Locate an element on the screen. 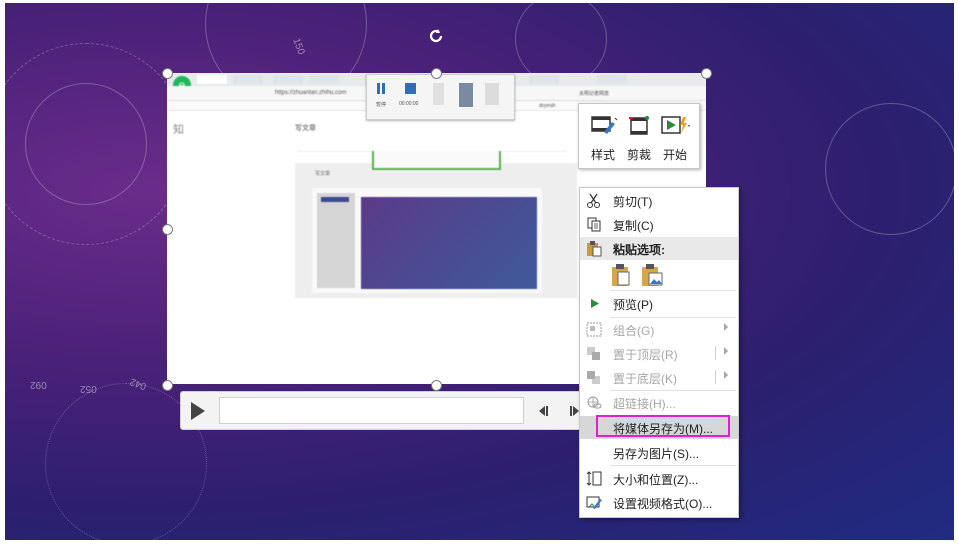  start-button: 开始 is located at coordinates (675, 136).